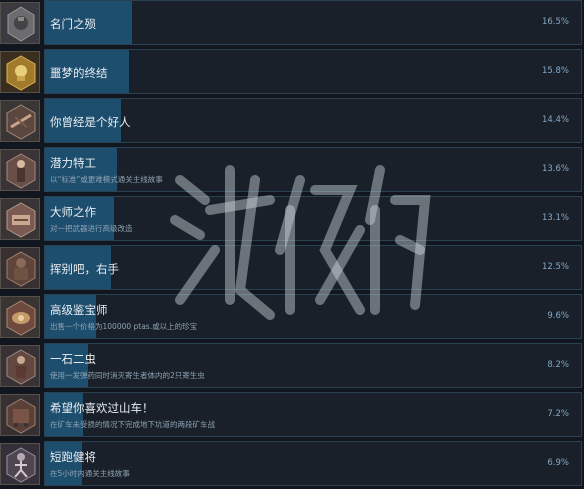 Image resolution: width=584 pixels, height=489 pixels. I want to click on achievement-description: 出售一个价格为100000 ptas.或以上的珍宝, so click(124, 326).